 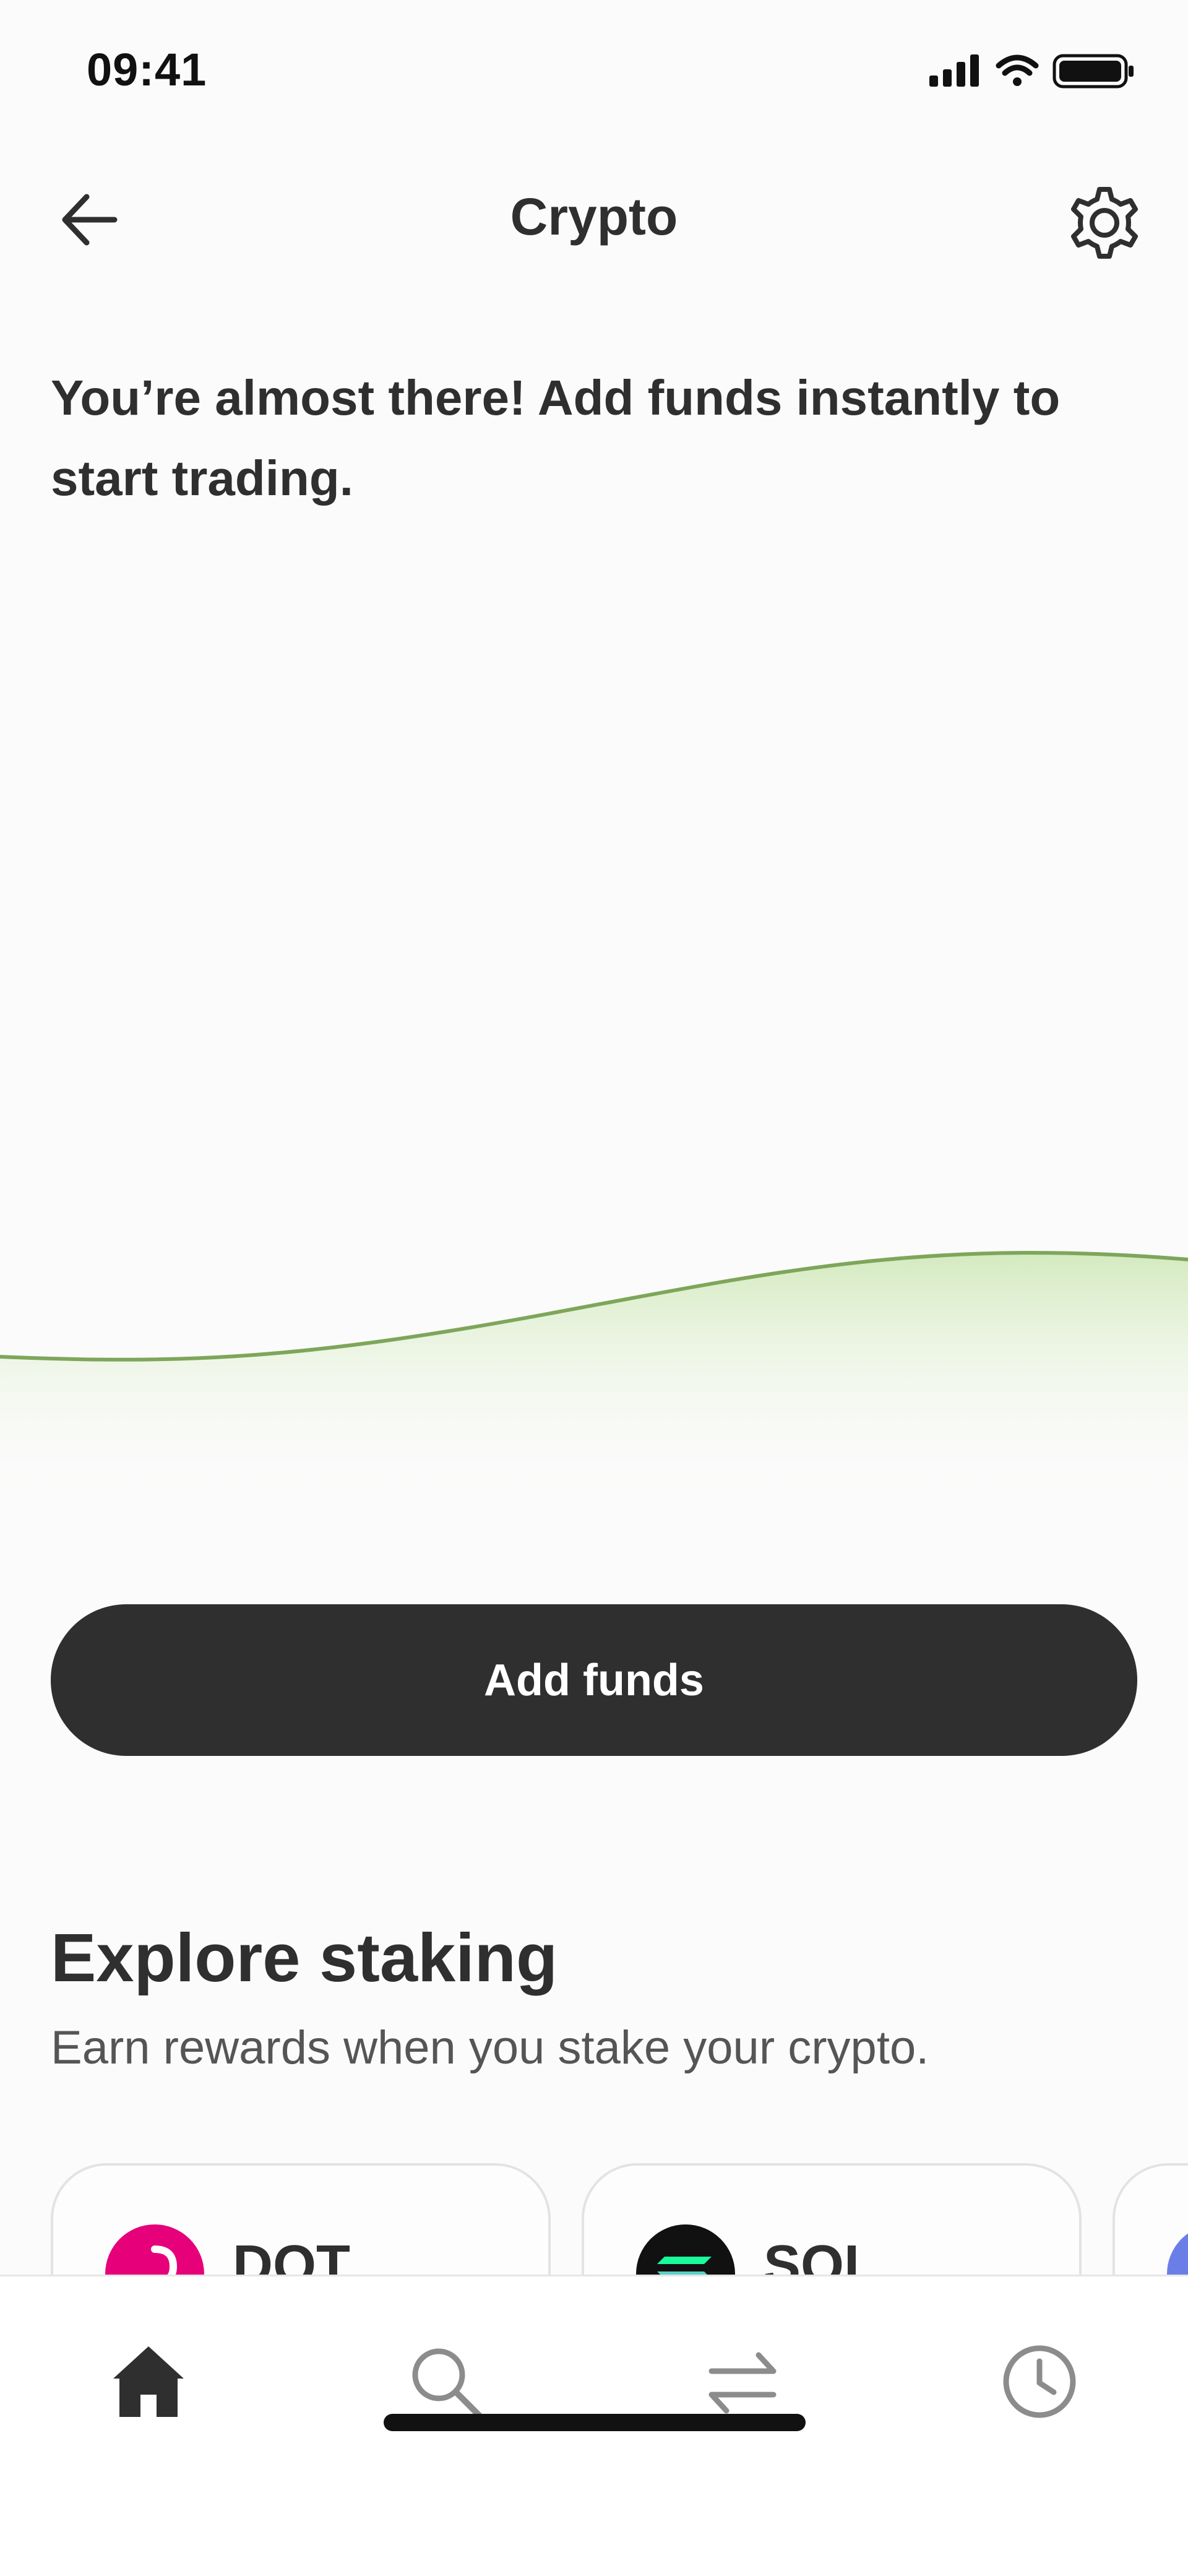 I want to click on status-bar: 09:41, so click(x=594, y=71).